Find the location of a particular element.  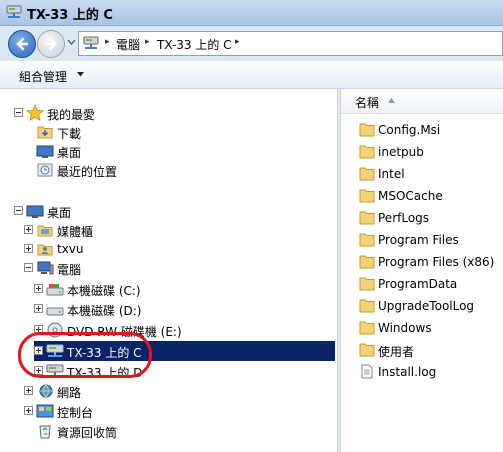

tree-label: 本機磁碟 (D:) is located at coordinates (104, 311).